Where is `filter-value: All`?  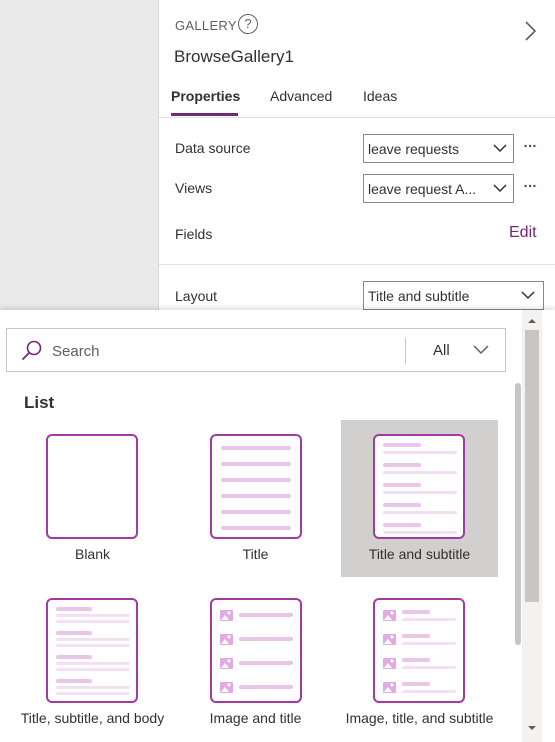 filter-value: All is located at coordinates (441, 350).